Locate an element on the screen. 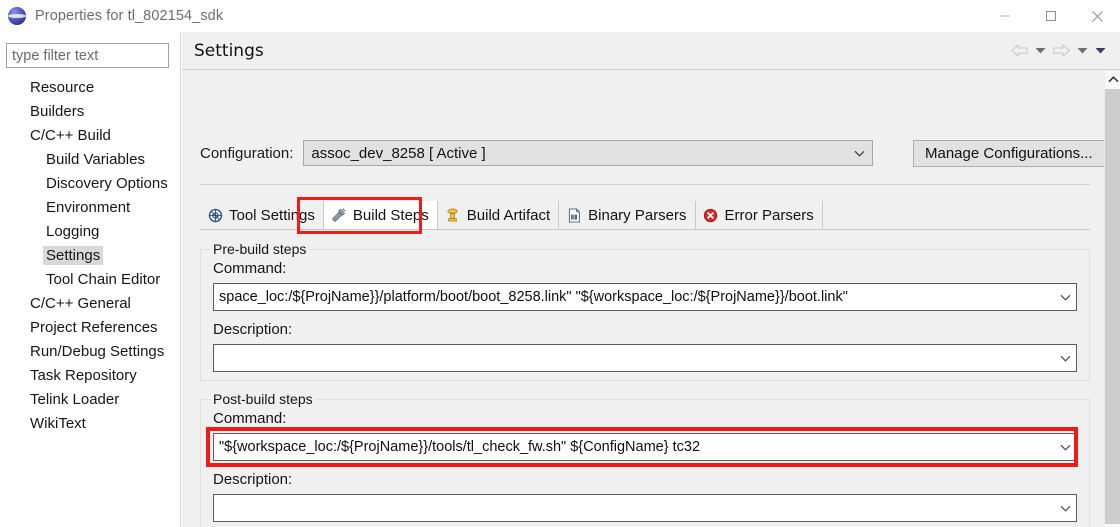 Image resolution: width=1120 pixels, height=527 pixels. pre-build-command-label: Command: is located at coordinates (250, 268).